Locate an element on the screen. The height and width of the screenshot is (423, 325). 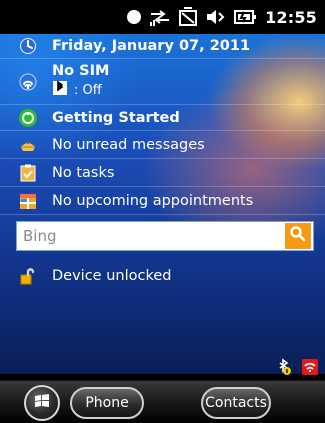
sim-block: No SIM : Off is located at coordinates (80, 81).